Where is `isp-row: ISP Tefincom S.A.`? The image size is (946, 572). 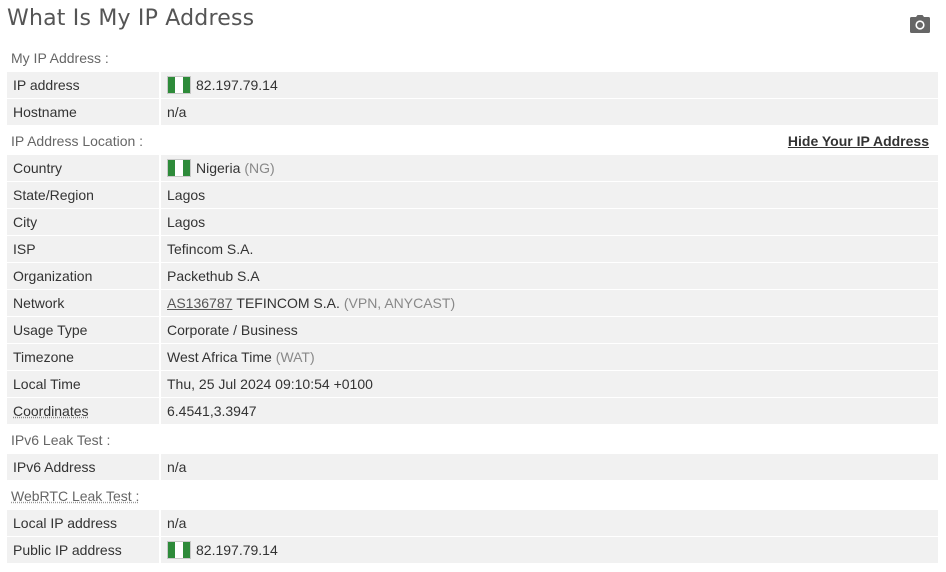
isp-row: ISP Tefincom S.A. is located at coordinates (472, 249).